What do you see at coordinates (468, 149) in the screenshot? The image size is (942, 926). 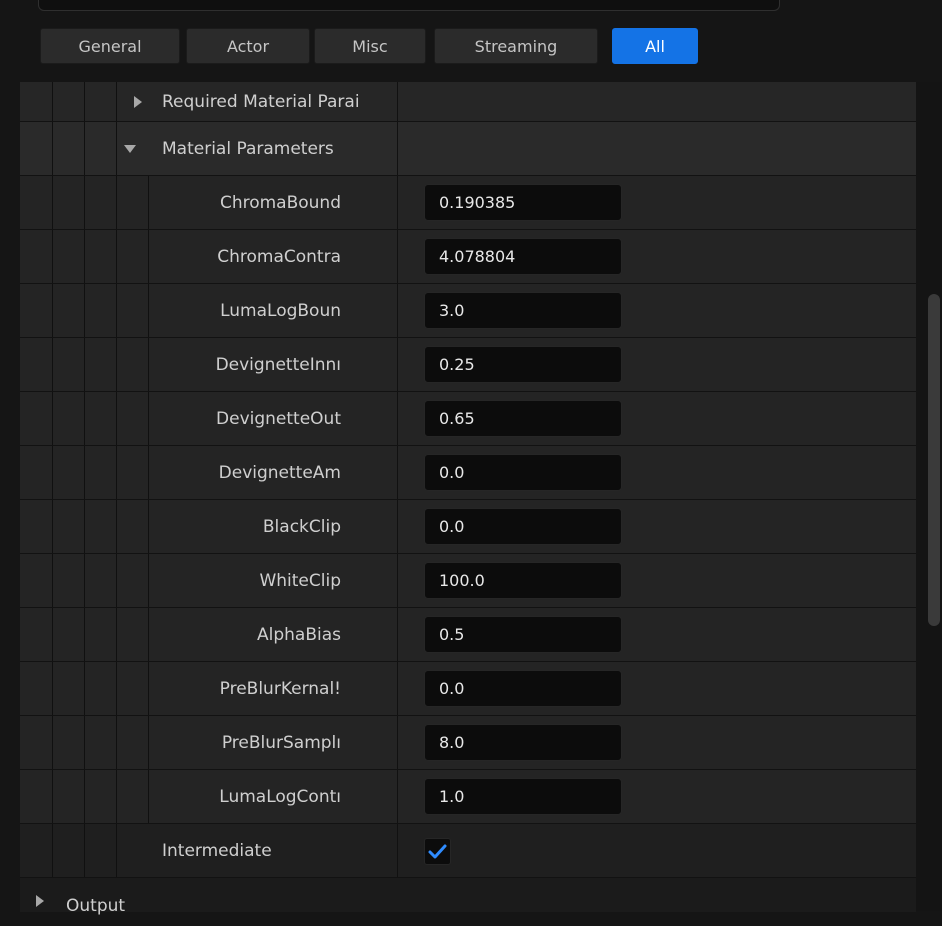 I see `group-material-parameters: Material Parameters` at bounding box center [468, 149].